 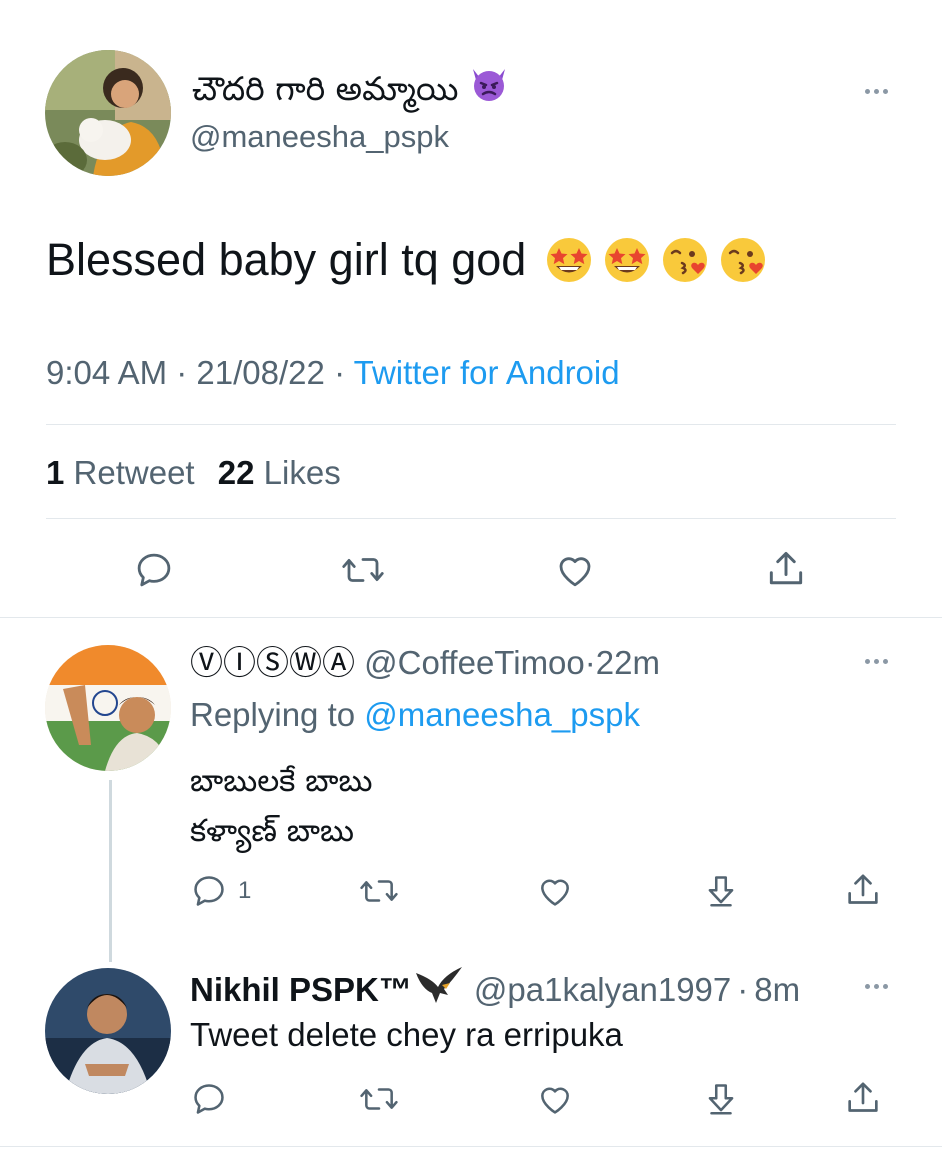 What do you see at coordinates (439, 990) in the screenshot?
I see `eagle-icon` at bounding box center [439, 990].